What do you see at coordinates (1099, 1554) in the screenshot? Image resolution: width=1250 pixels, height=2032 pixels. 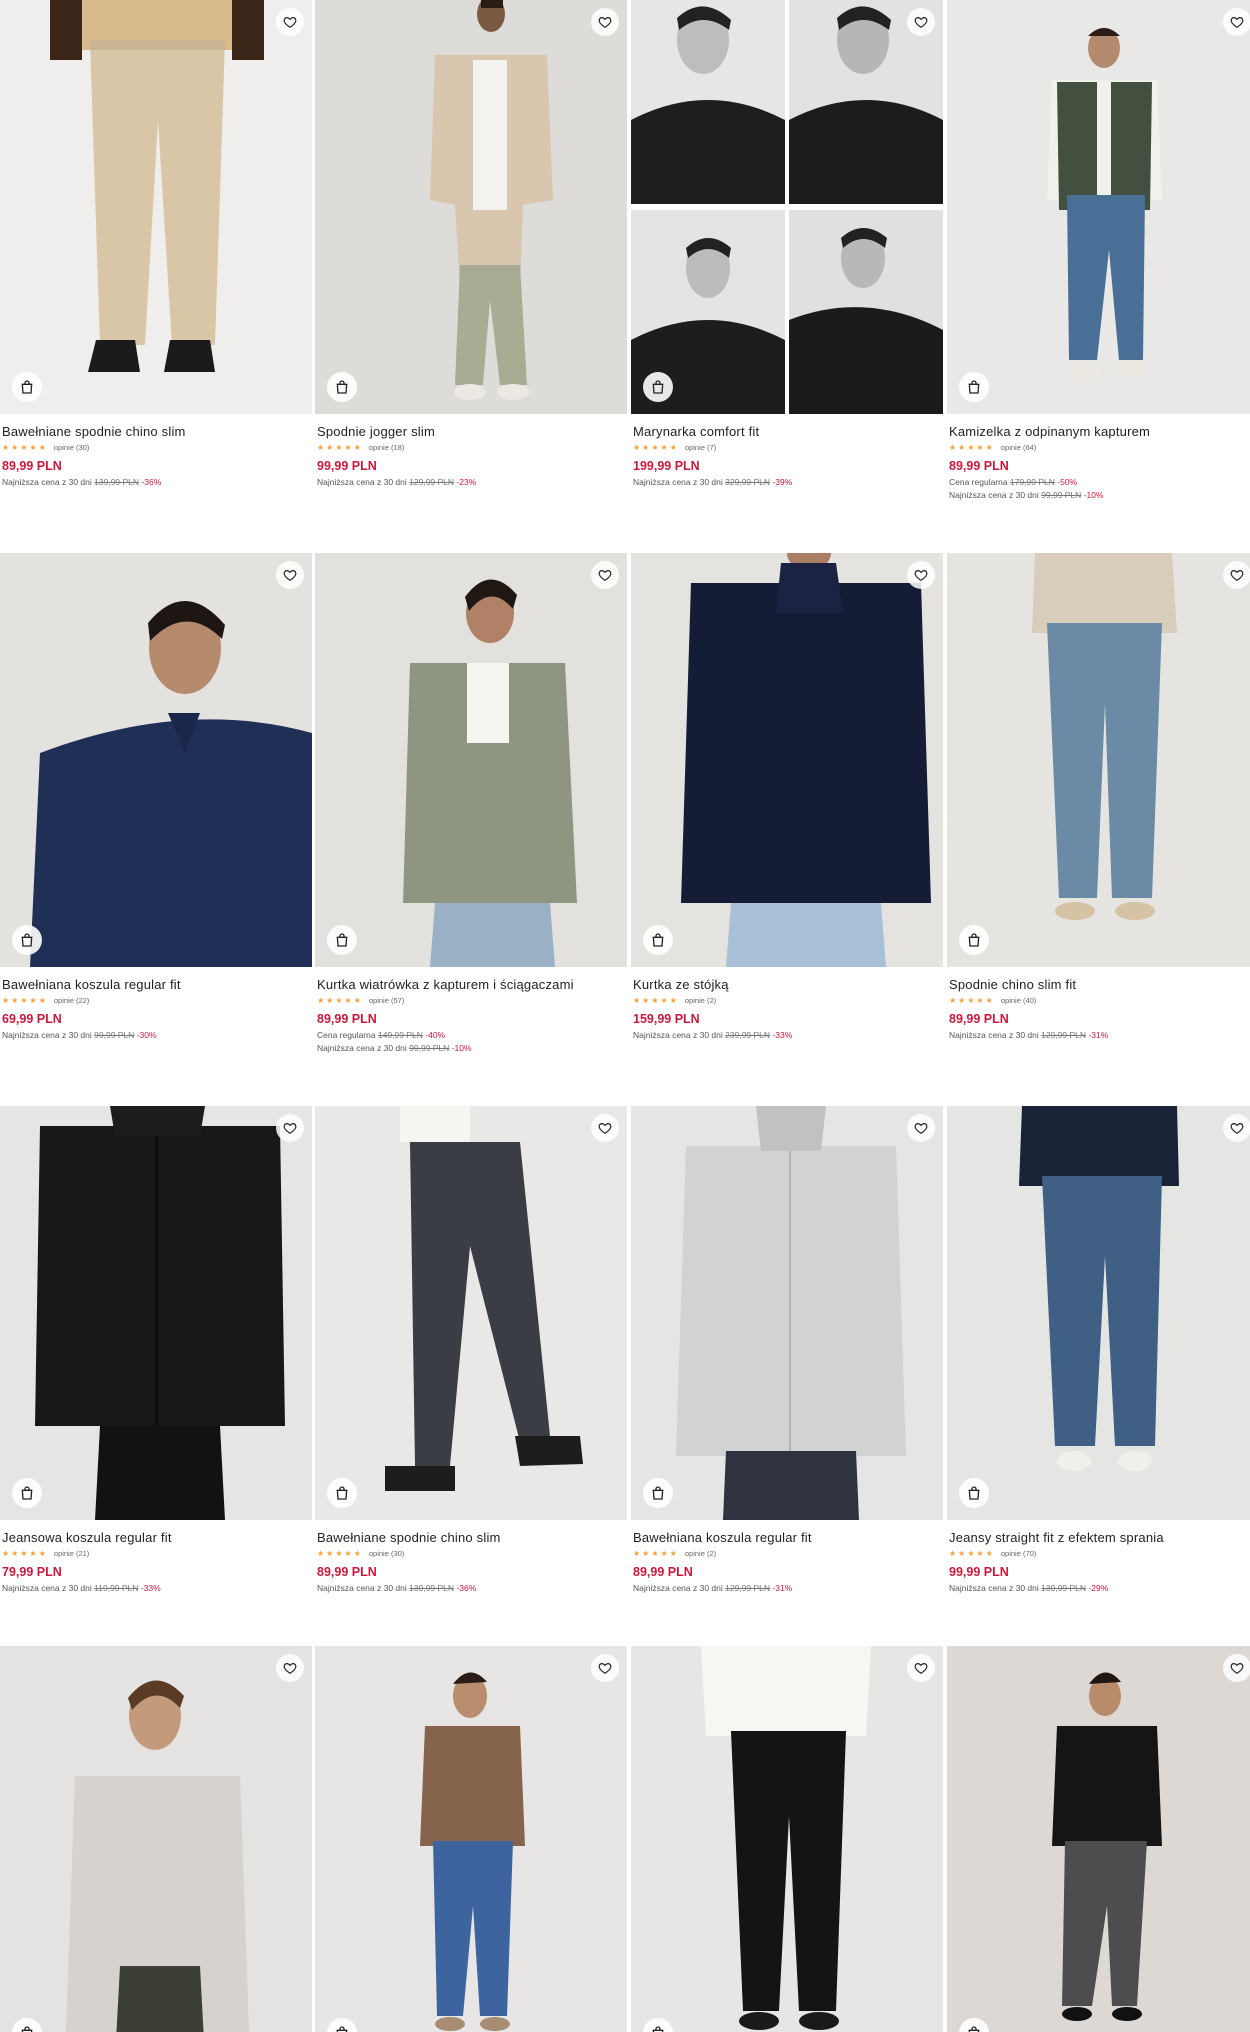 I see `product-rating: ★★★★★ opinie (70)` at bounding box center [1099, 1554].